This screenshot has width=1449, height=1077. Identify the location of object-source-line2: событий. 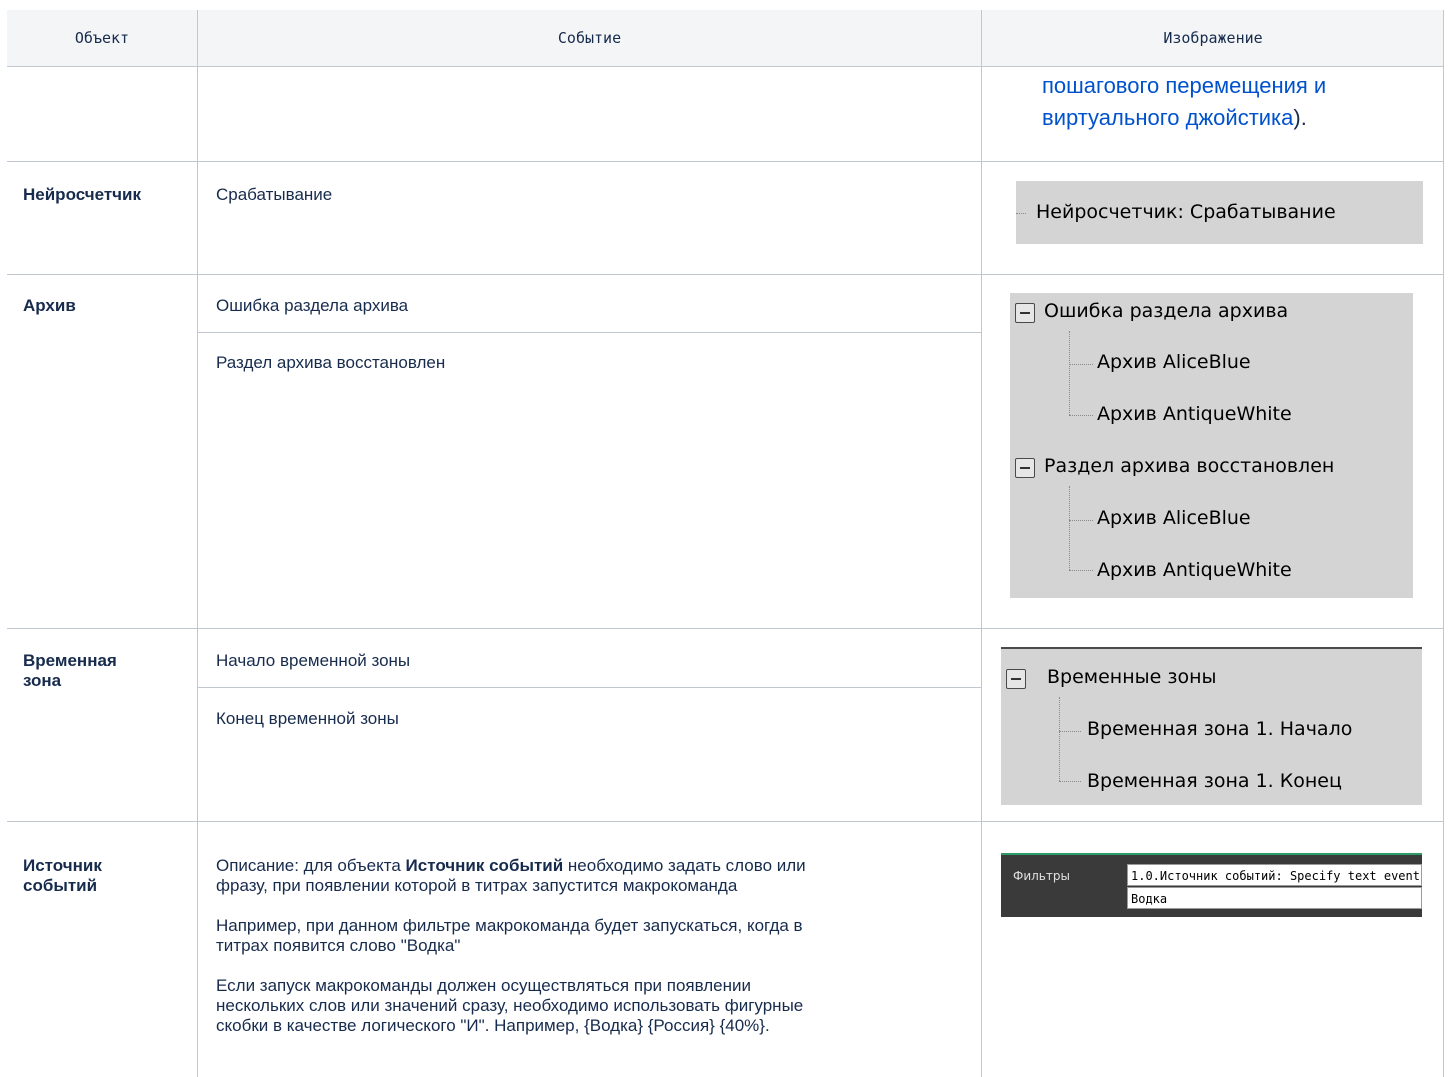
(60, 885).